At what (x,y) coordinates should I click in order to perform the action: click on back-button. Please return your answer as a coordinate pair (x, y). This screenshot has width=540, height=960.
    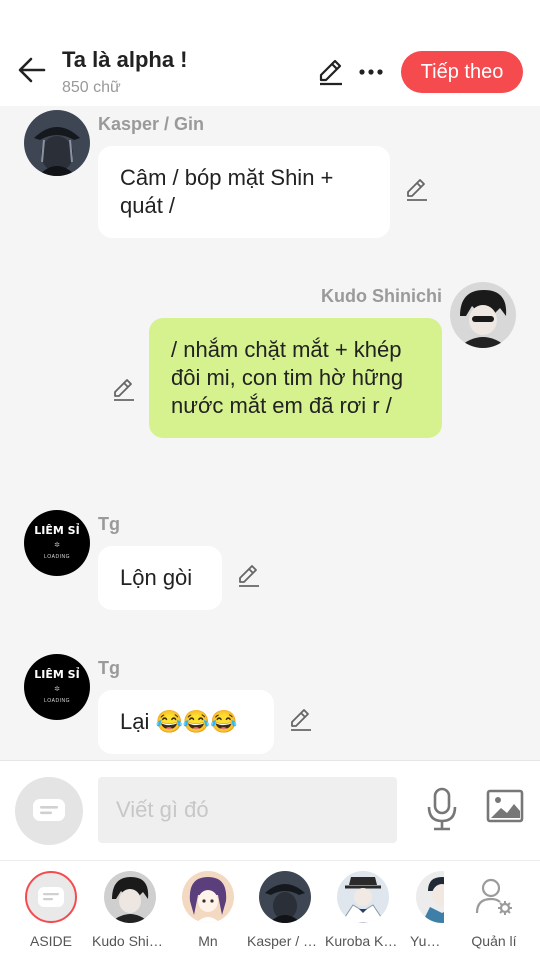
    Looking at the image, I should click on (32, 70).